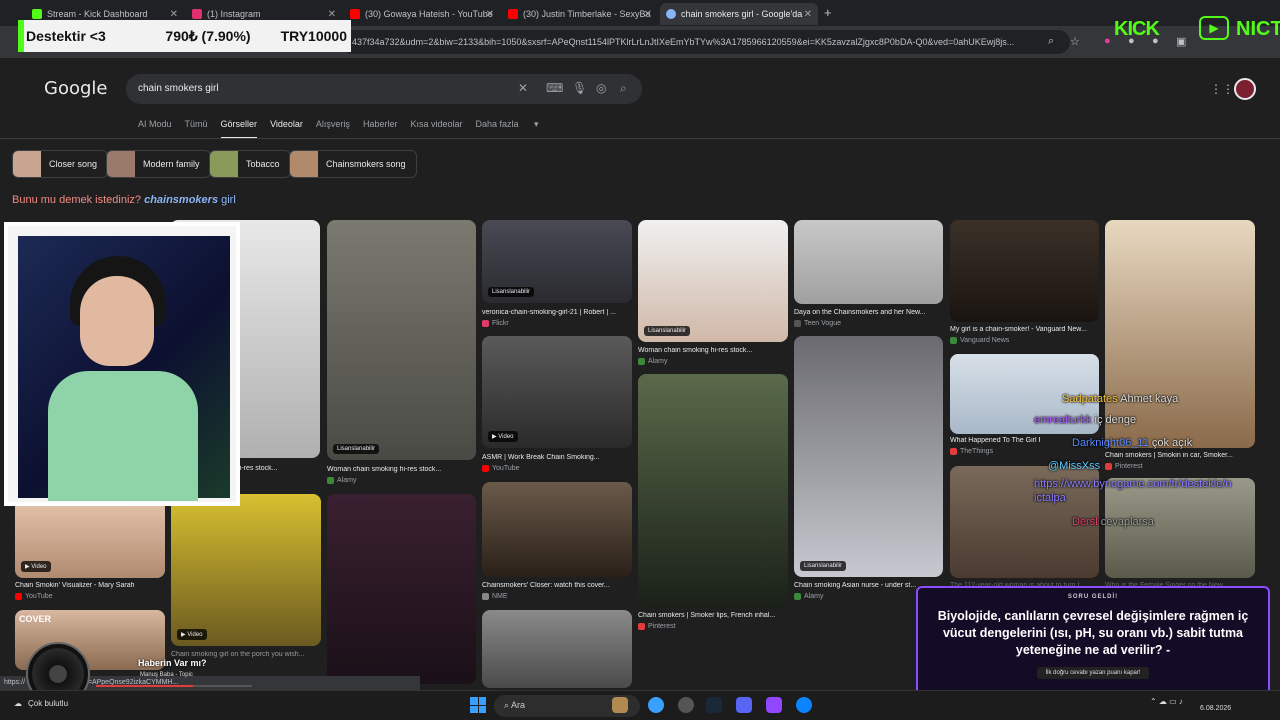 This screenshot has height=720, width=1280. I want to click on music-progress-fill, so click(144, 686).